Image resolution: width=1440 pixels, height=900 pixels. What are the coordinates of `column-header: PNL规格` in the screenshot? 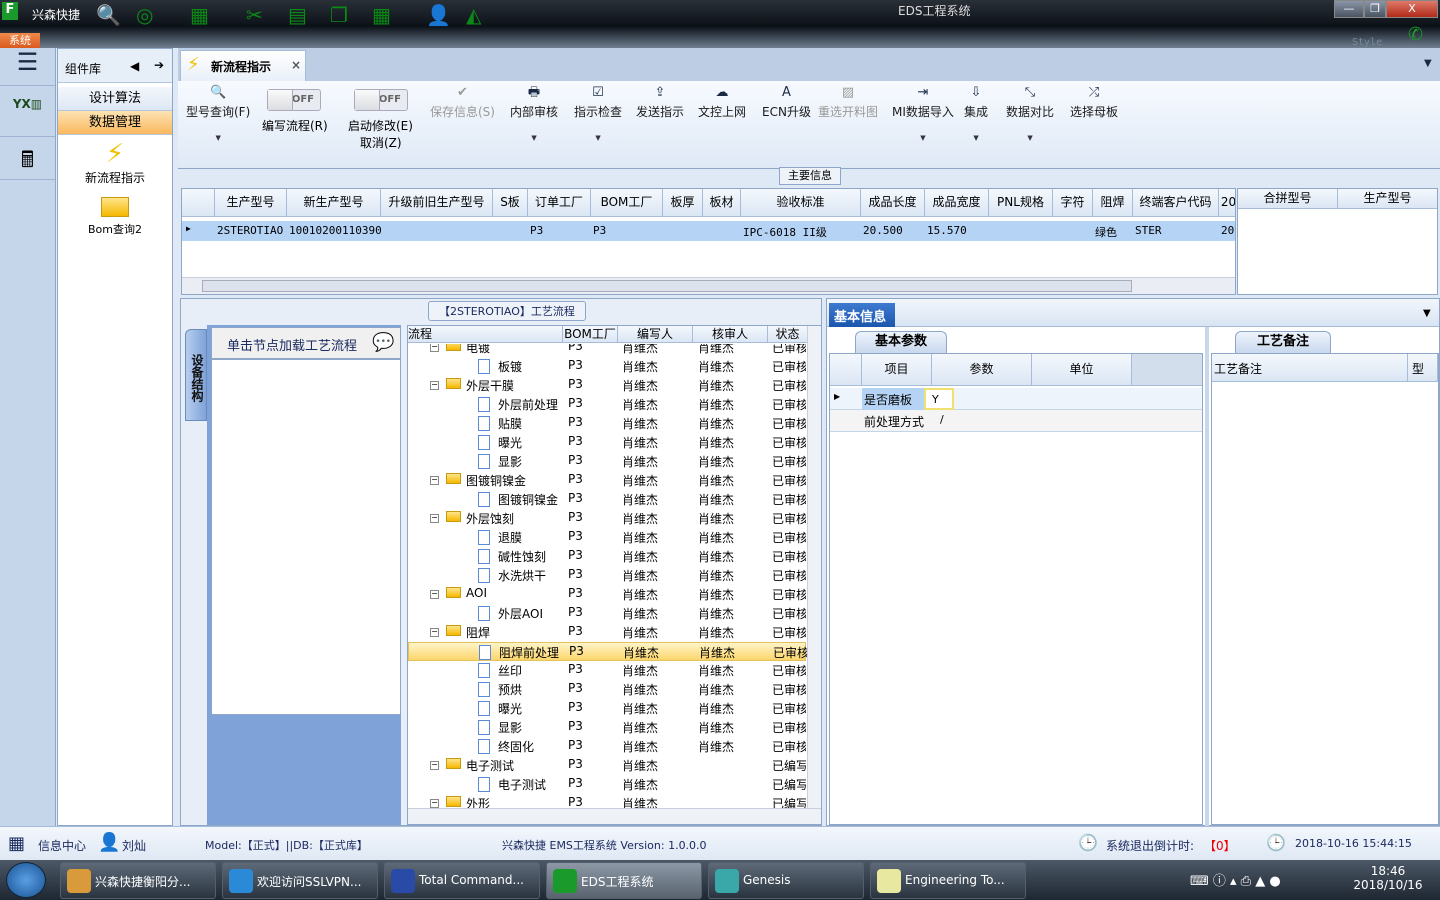 It's located at (1021, 203).